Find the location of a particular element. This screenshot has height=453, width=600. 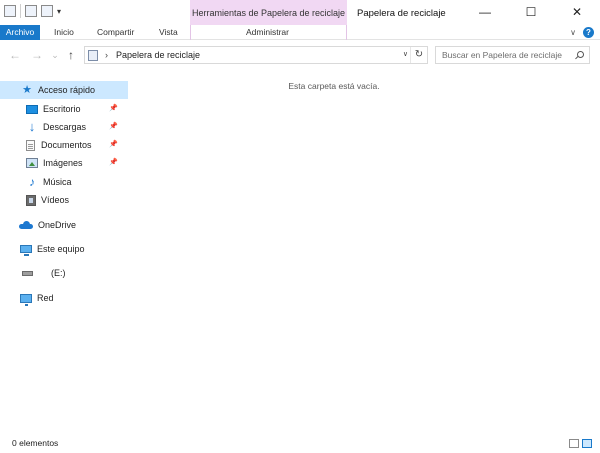

back-button: ← is located at coordinates (15, 55).